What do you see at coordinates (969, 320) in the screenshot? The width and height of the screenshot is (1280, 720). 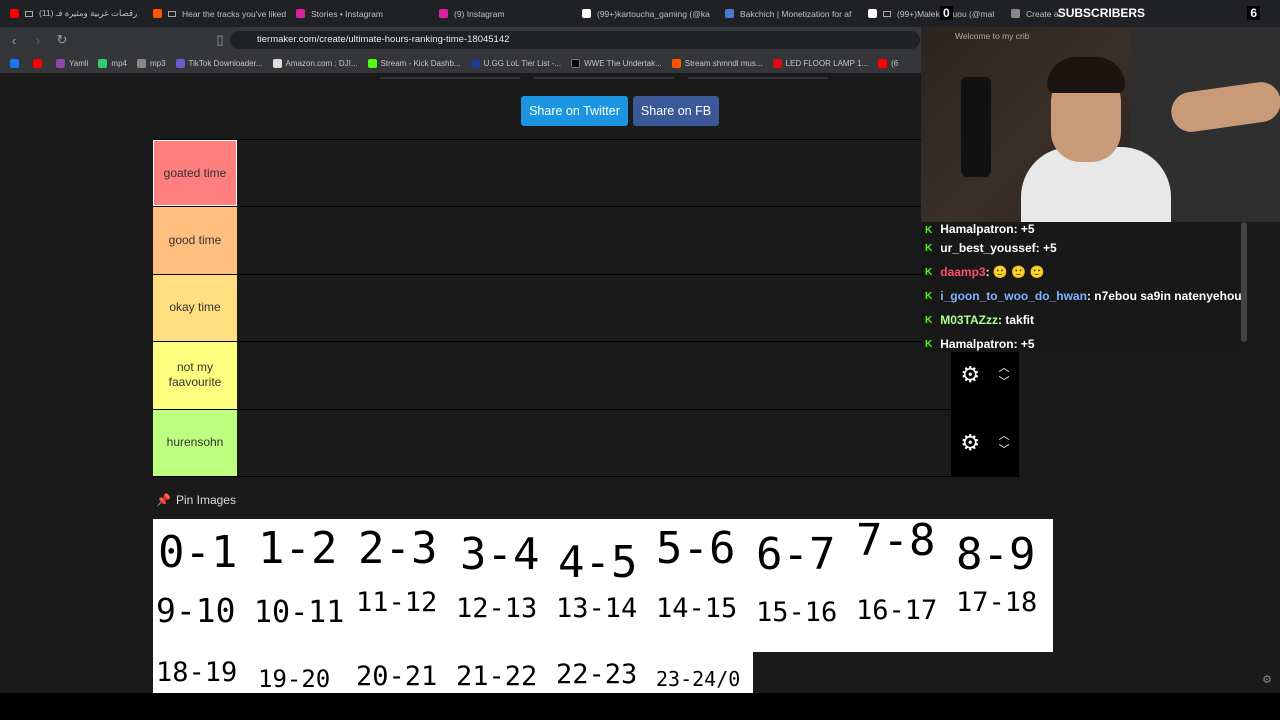 I see `chat-username: M03TAZzz` at bounding box center [969, 320].